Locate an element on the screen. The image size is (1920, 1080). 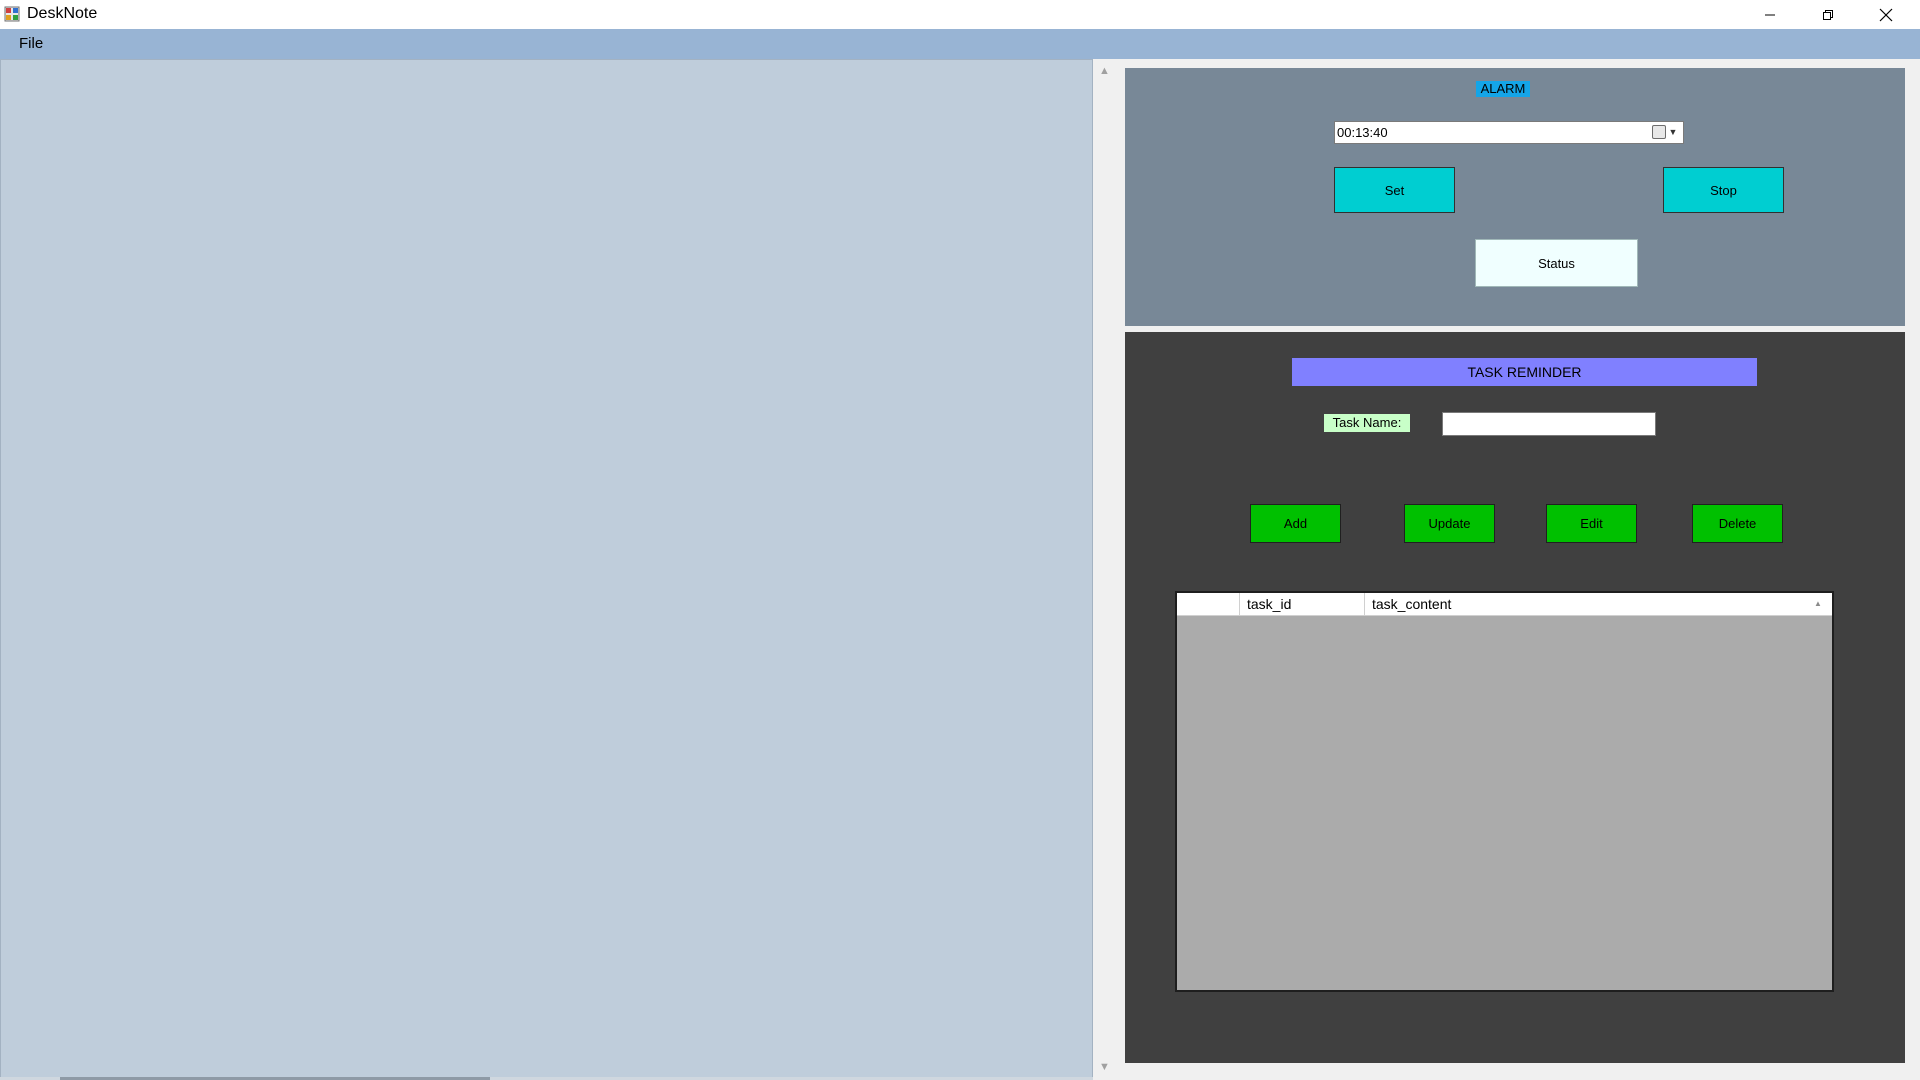
grid-column-task-content: task_content is located at coordinates (1598, 604).